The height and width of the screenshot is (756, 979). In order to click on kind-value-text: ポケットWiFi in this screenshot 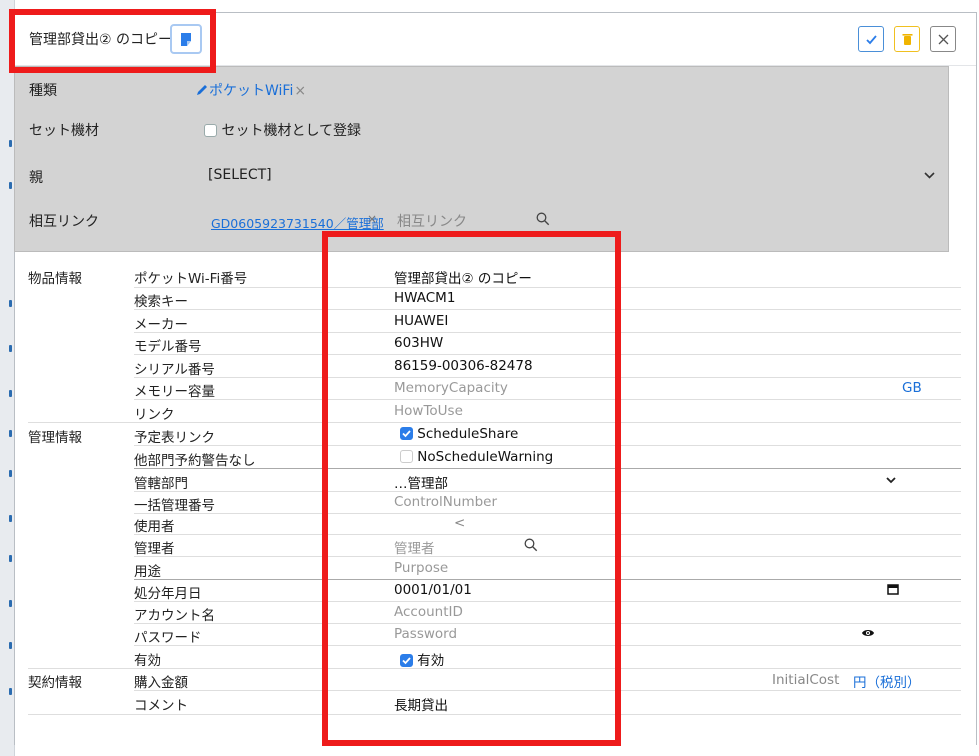, I will do `click(251, 91)`.